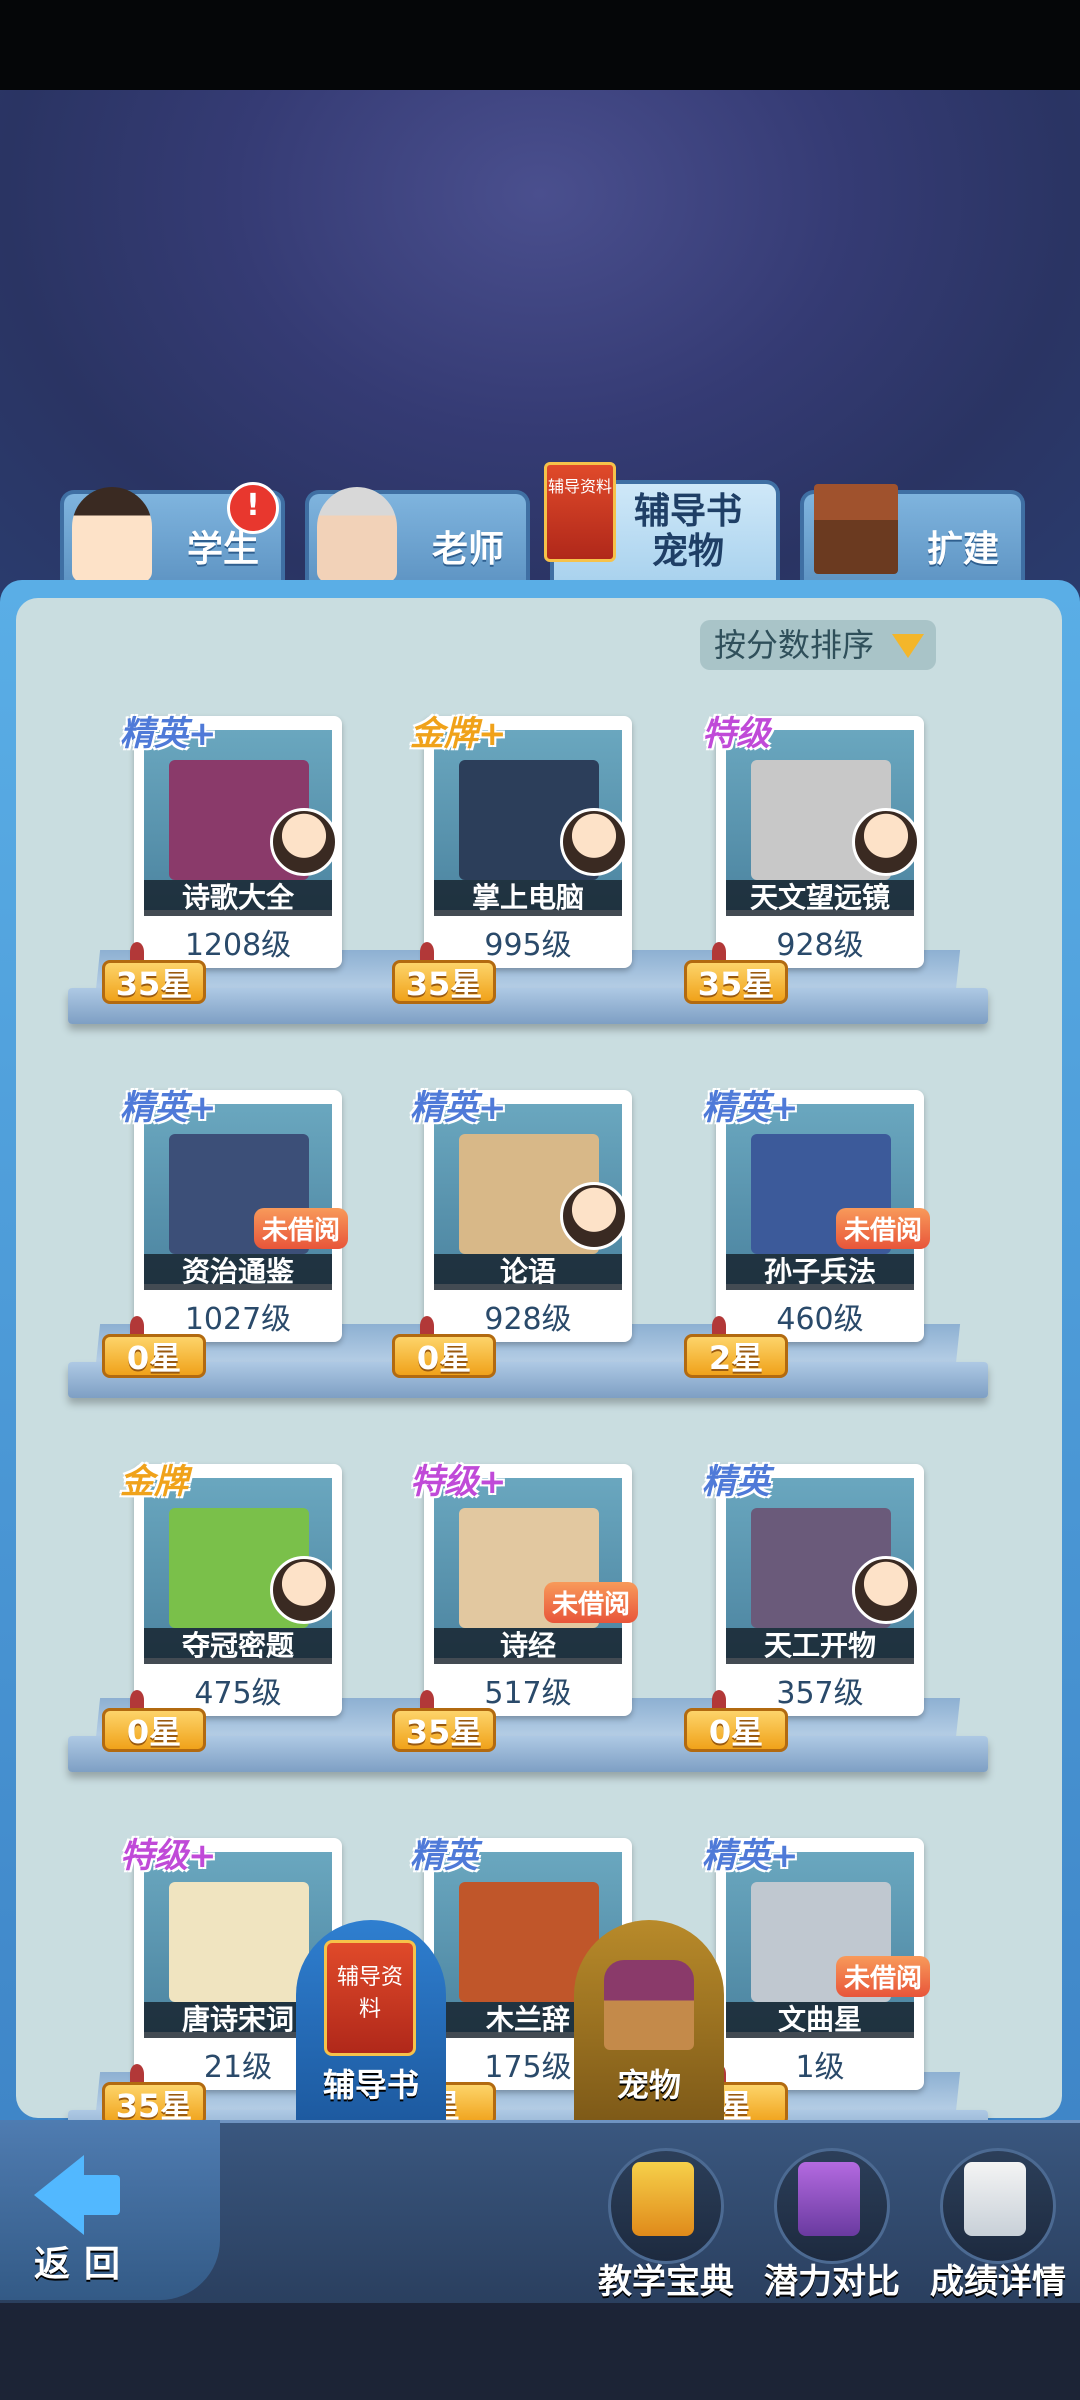  I want to click on teacher-avatar, so click(357, 534).